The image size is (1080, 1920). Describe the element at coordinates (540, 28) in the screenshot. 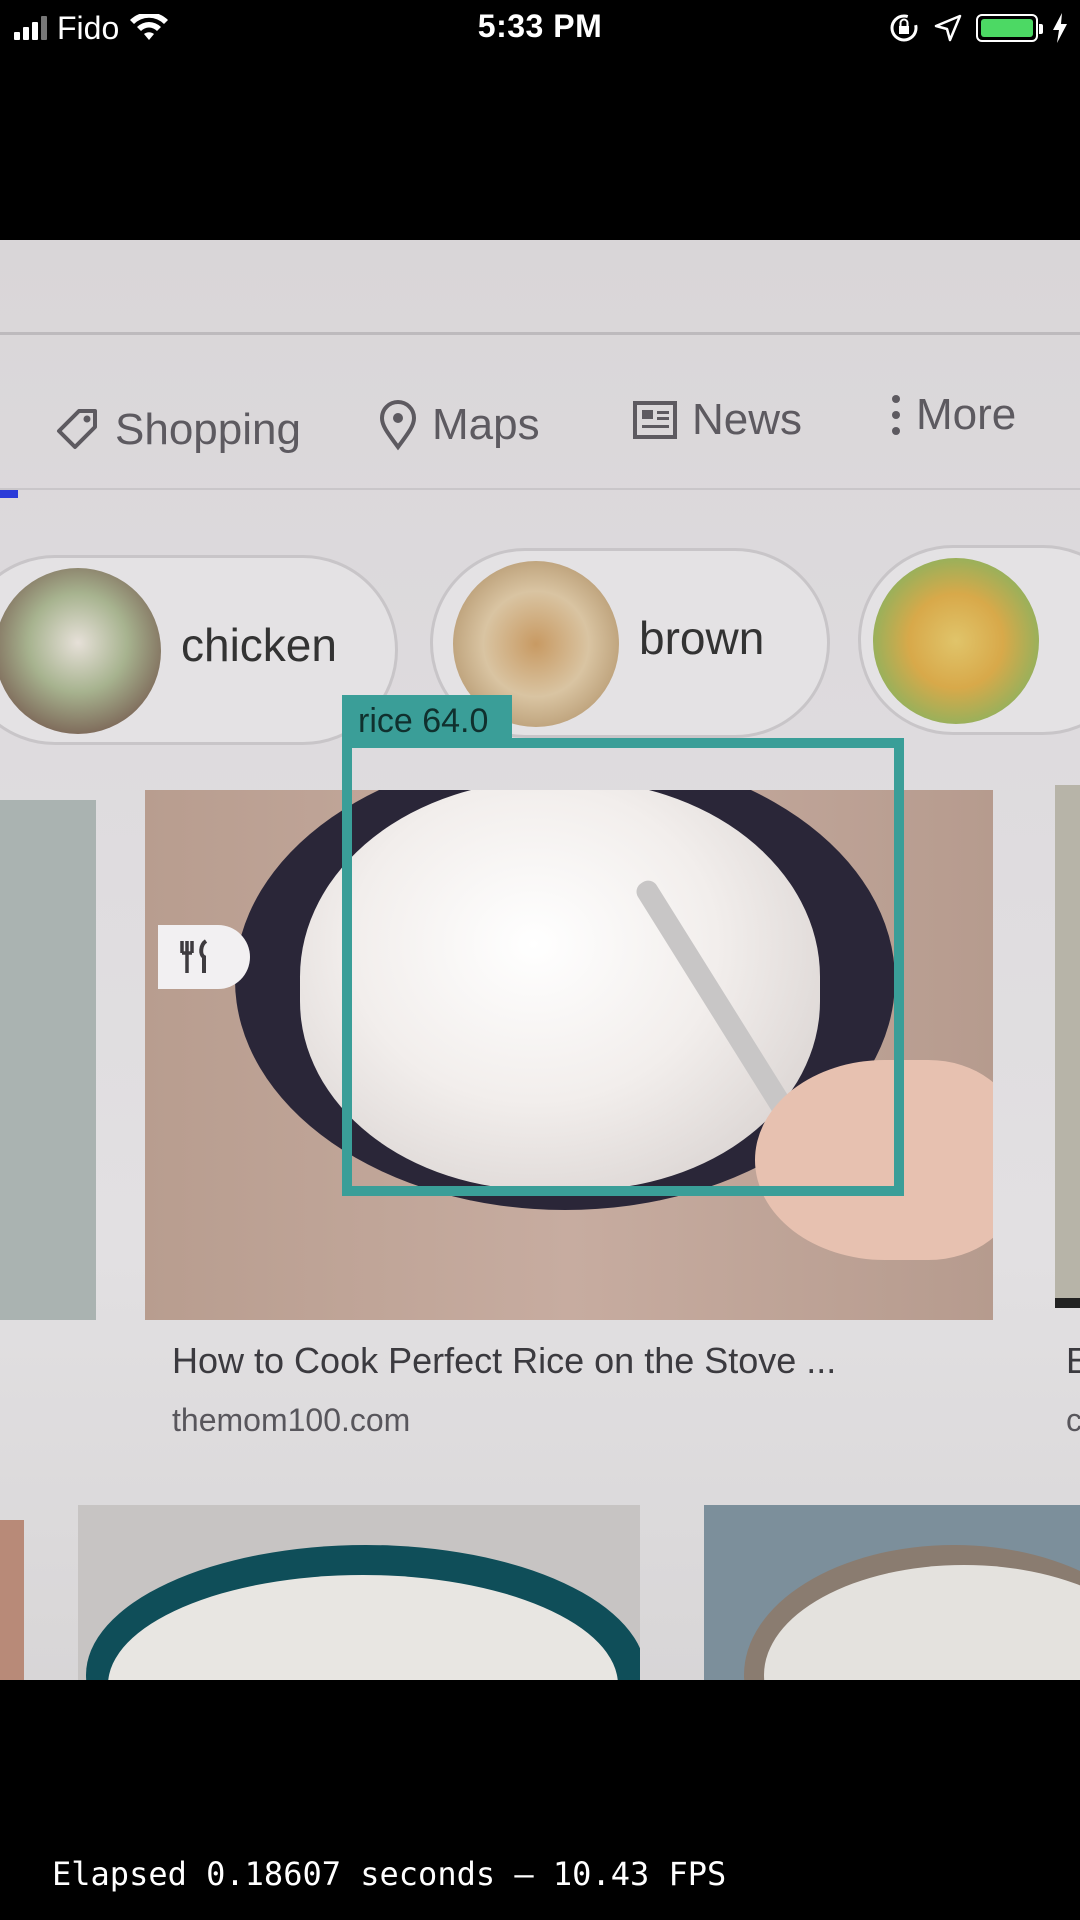

I see `status-bar: Fido 5:33 PM` at that location.